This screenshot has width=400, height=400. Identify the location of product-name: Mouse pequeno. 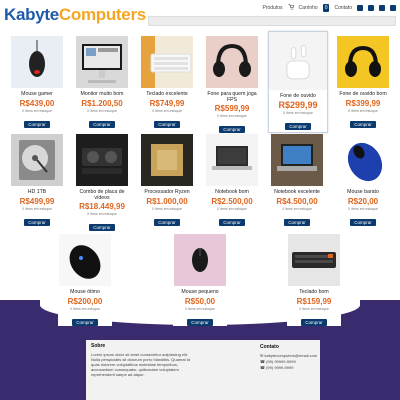
(200, 292).